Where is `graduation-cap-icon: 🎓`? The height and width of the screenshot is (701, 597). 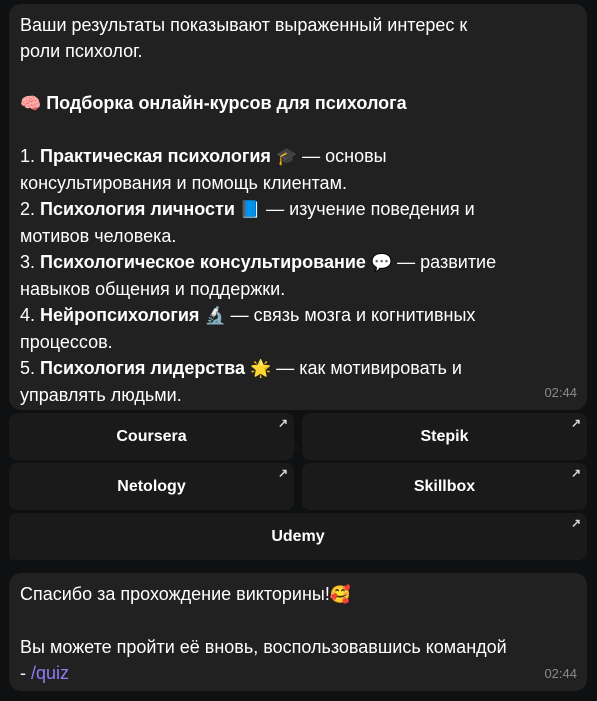
graduation-cap-icon: 🎓 is located at coordinates (286, 156).